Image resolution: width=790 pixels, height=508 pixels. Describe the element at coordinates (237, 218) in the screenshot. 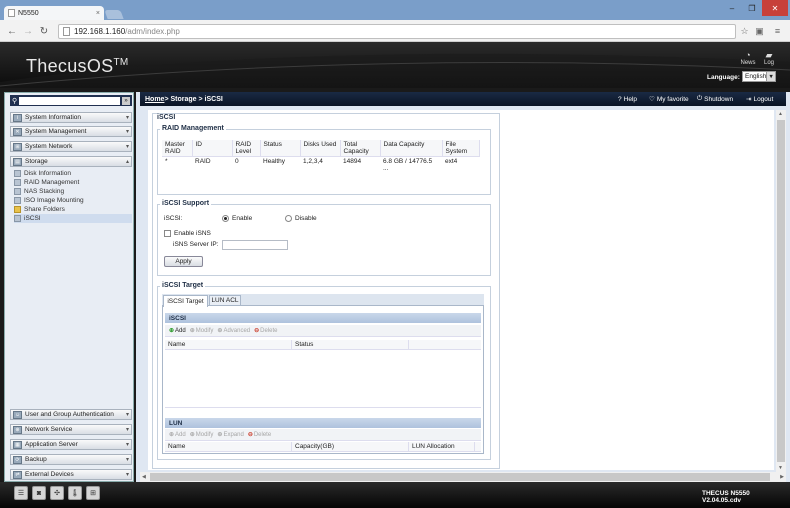

I see `enable-radio: Enable` at that location.